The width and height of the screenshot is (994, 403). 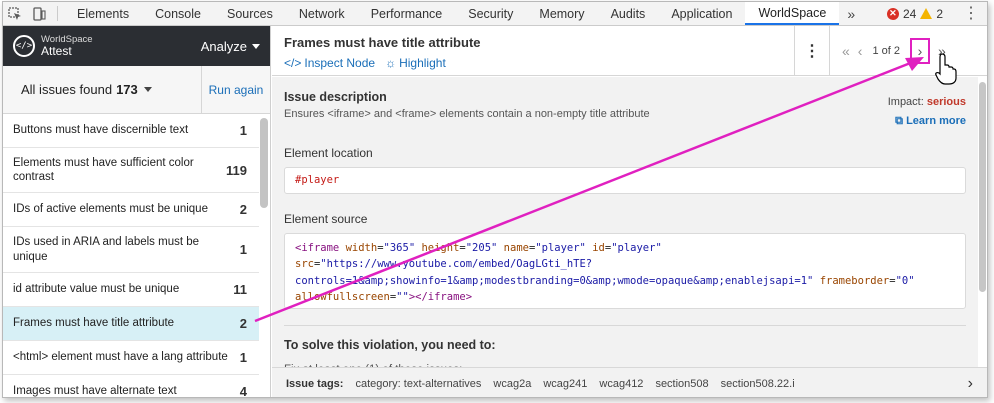 I want to click on analyze-button: Analyze, so click(x=230, y=46).